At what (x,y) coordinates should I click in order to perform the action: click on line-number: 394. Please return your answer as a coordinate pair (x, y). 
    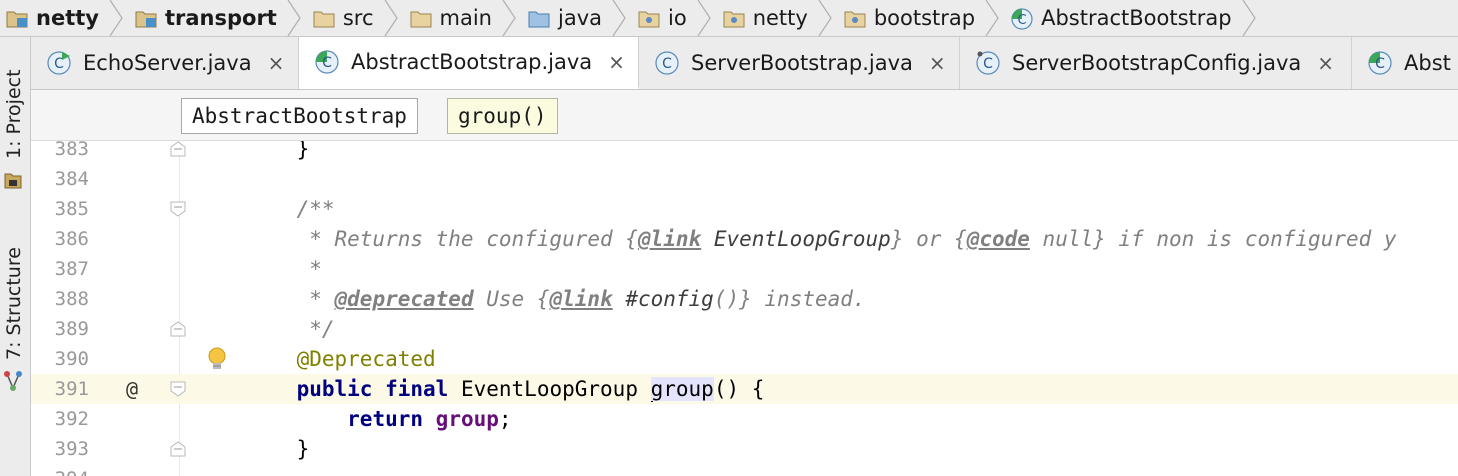
    Looking at the image, I should click on (64, 470).